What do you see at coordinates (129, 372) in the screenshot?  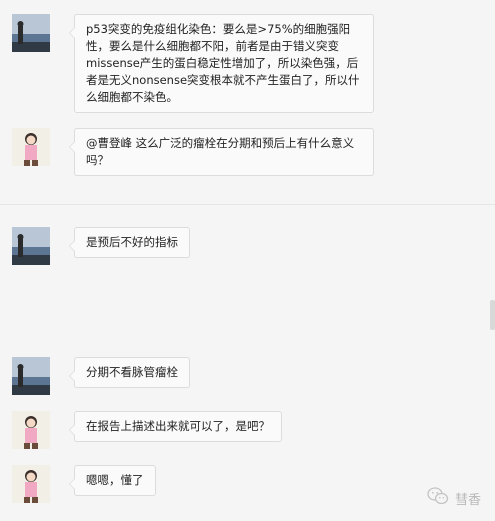 I see `message-bubble: 分期不看脉管瘤栓` at bounding box center [129, 372].